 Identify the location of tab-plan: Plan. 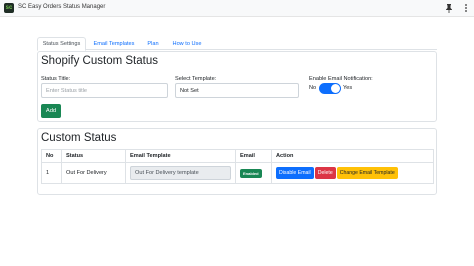
(153, 43).